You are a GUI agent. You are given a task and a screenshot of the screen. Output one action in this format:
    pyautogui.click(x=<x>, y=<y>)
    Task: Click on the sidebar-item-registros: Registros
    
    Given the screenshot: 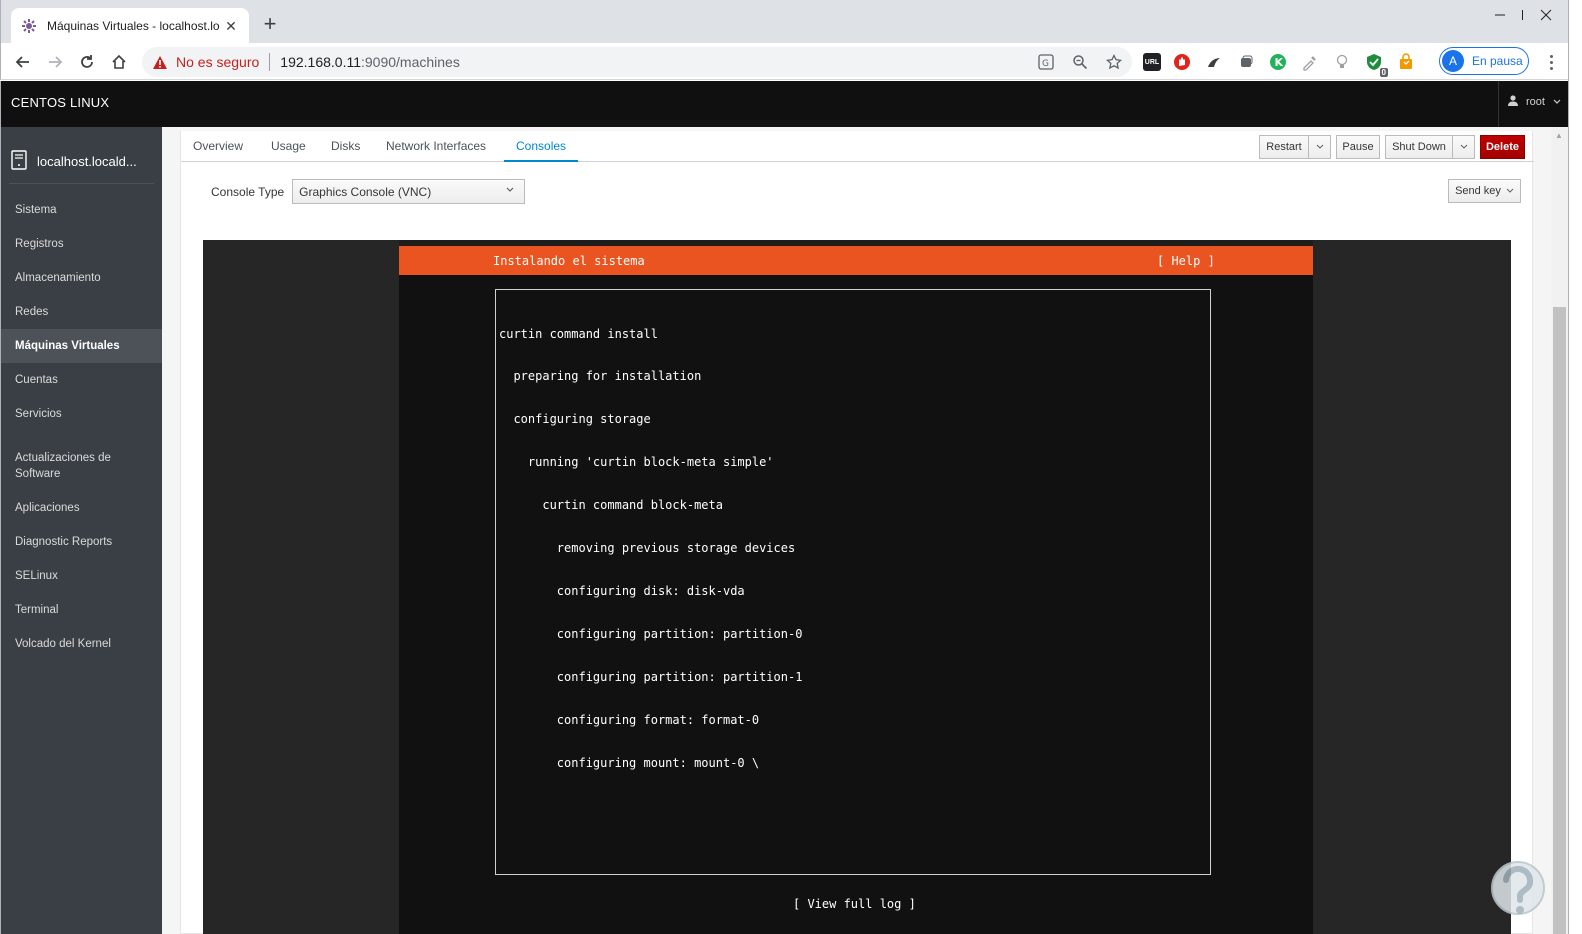 What is the action you would take?
    pyautogui.click(x=81, y=244)
    